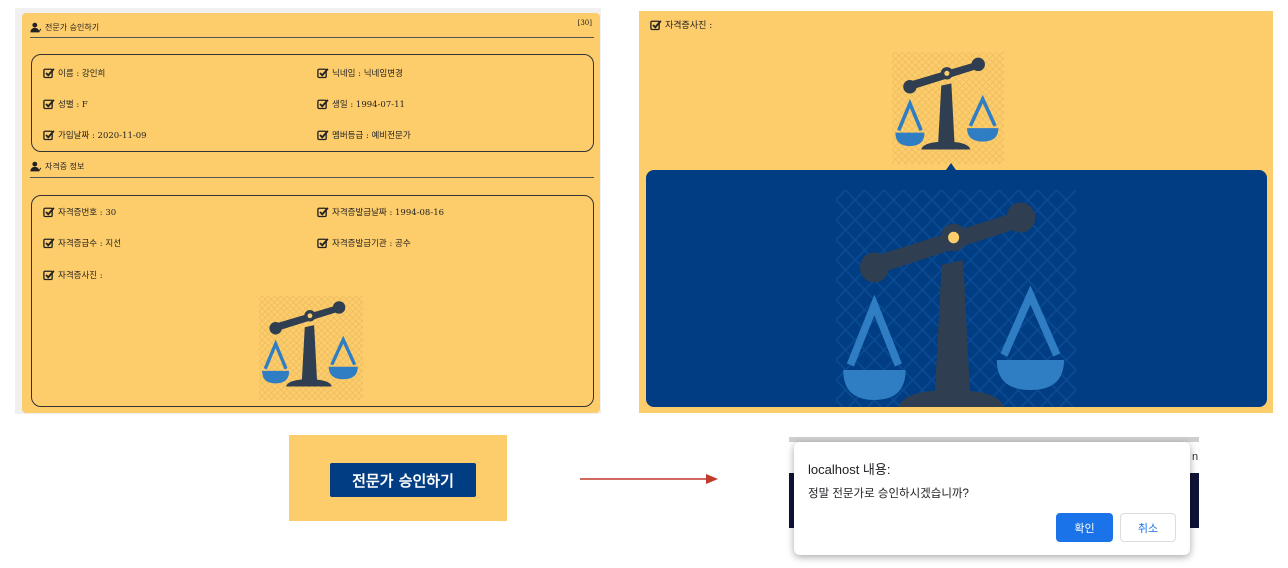  I want to click on birth-field: 생일 : 1994-07-11, so click(361, 104).